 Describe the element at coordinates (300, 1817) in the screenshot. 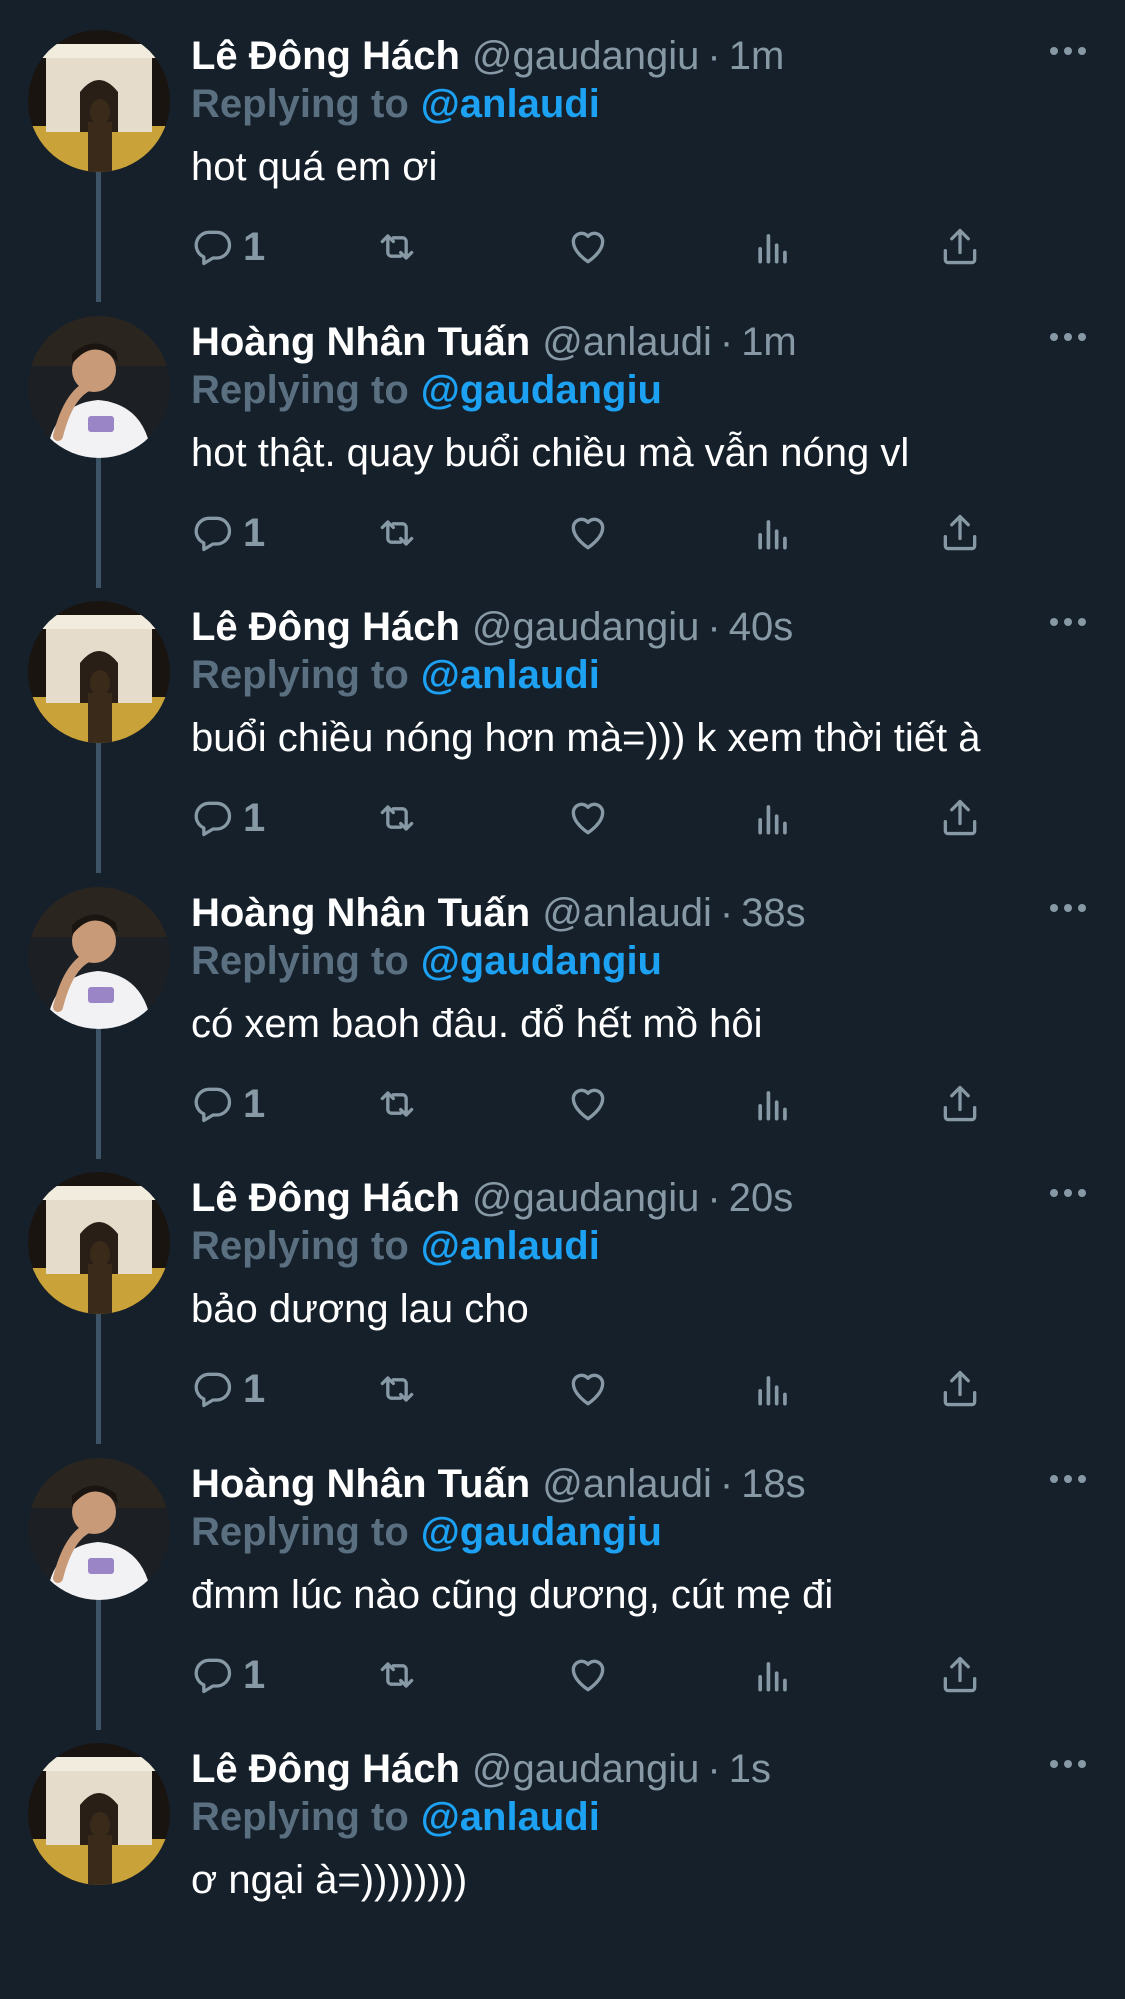

I see `replying-to-label: Replying to` at that location.